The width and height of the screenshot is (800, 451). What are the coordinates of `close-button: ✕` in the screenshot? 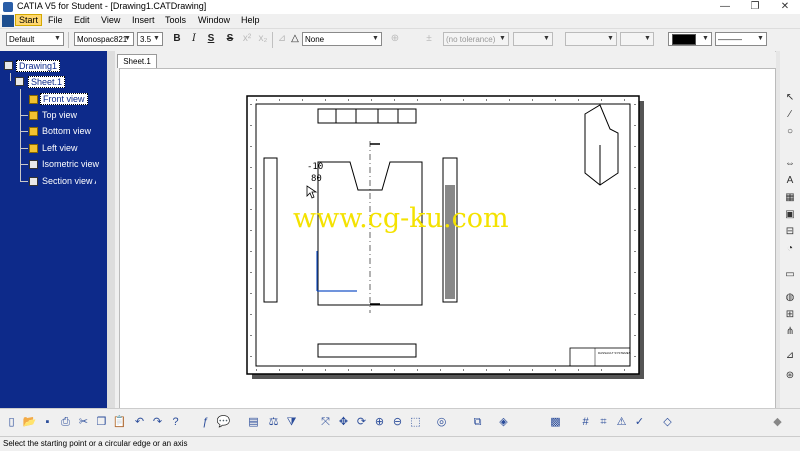 It's located at (785, 7).